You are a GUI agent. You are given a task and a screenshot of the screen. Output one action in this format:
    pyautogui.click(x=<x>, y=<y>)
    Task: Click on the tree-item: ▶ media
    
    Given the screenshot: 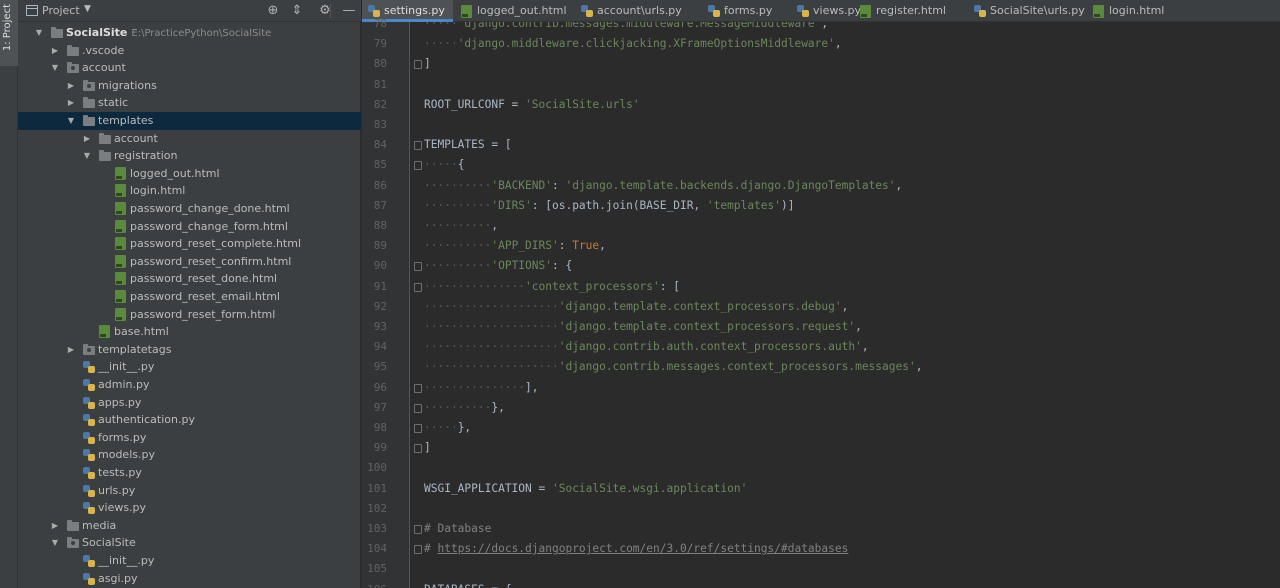 What is the action you would take?
    pyautogui.click(x=189, y=526)
    